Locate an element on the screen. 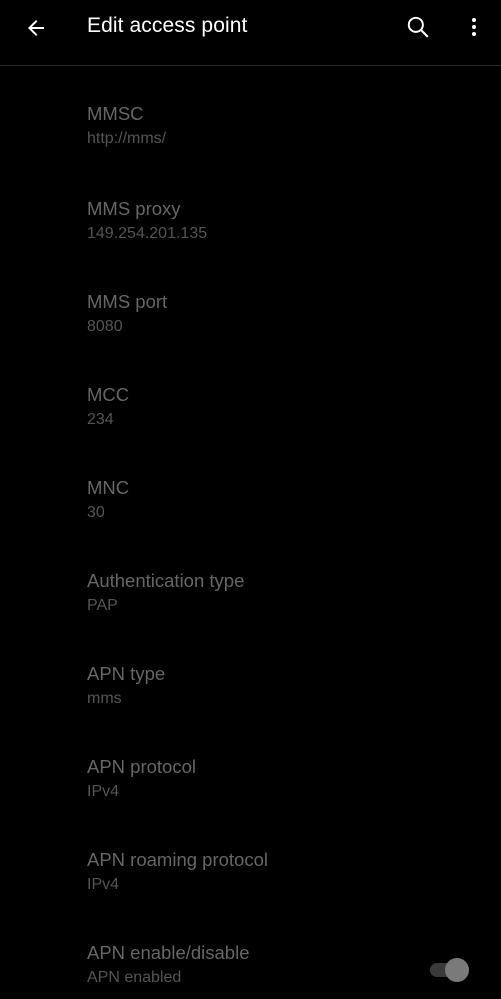 This screenshot has width=501, height=999. pref-apn-roaming-protocol: APN roaming protocol IPv4 is located at coordinates (250, 858).